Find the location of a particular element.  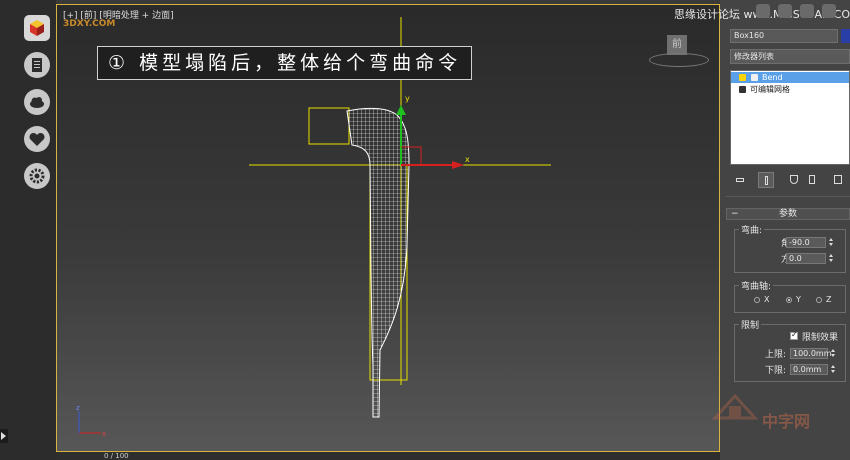

limits-group-title: 限制 is located at coordinates (750, 324).